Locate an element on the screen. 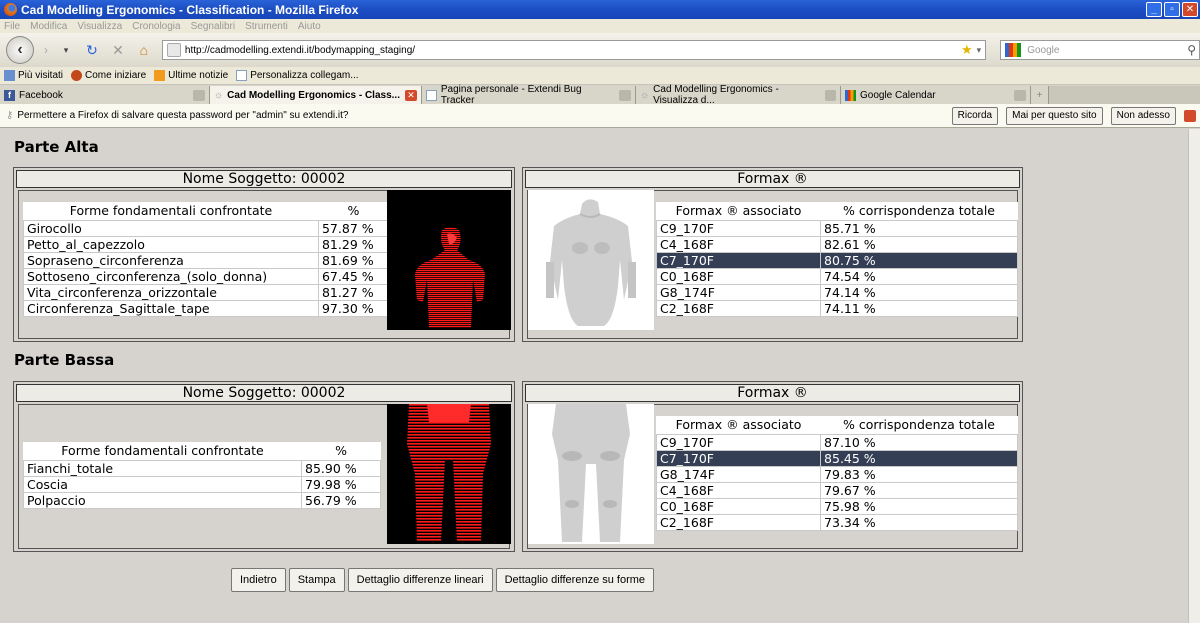  history-dropdown-icon: ▾ is located at coordinates (66, 50).